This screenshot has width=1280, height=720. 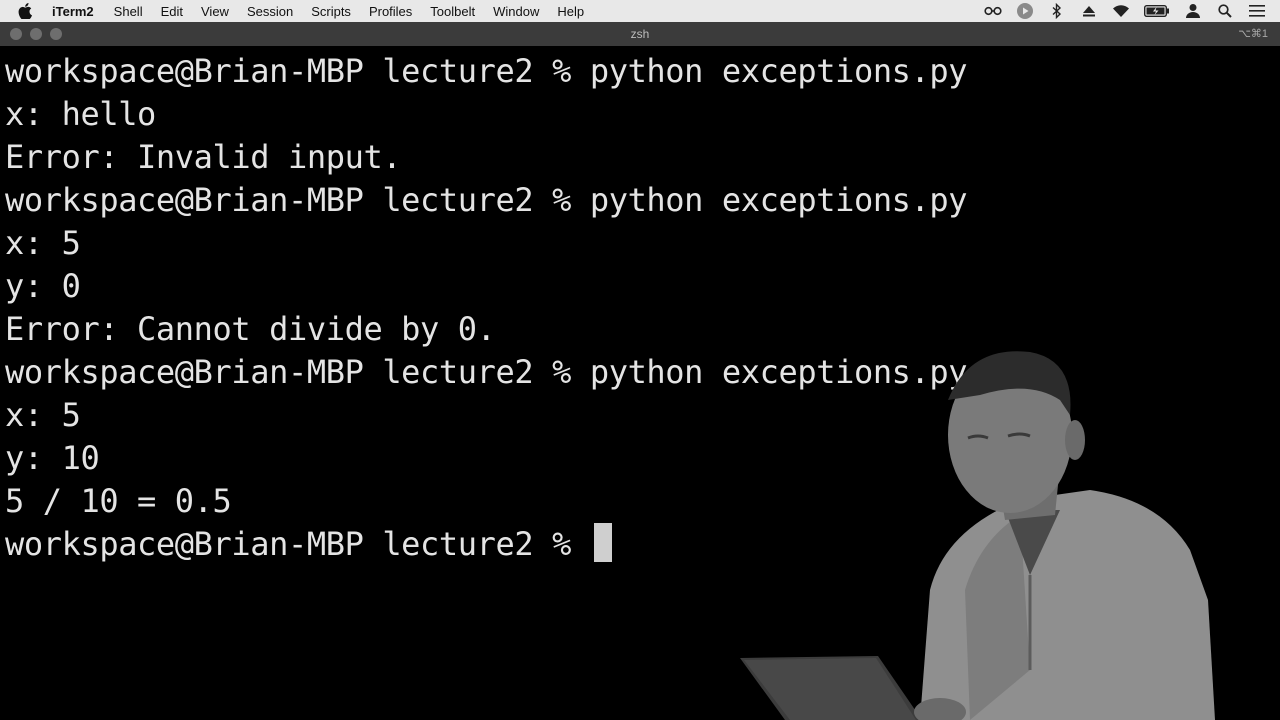 What do you see at coordinates (1089, 11) in the screenshot?
I see `eject-icon` at bounding box center [1089, 11].